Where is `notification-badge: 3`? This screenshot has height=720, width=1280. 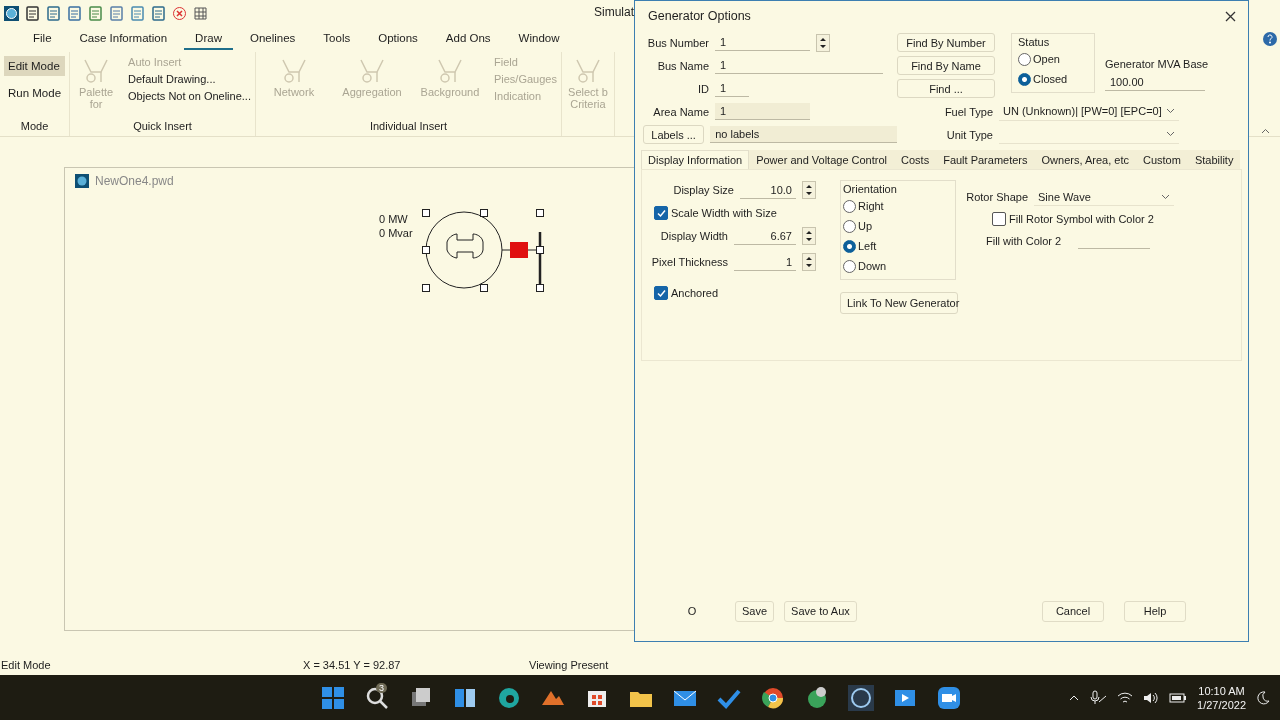 notification-badge: 3 is located at coordinates (381, 688).